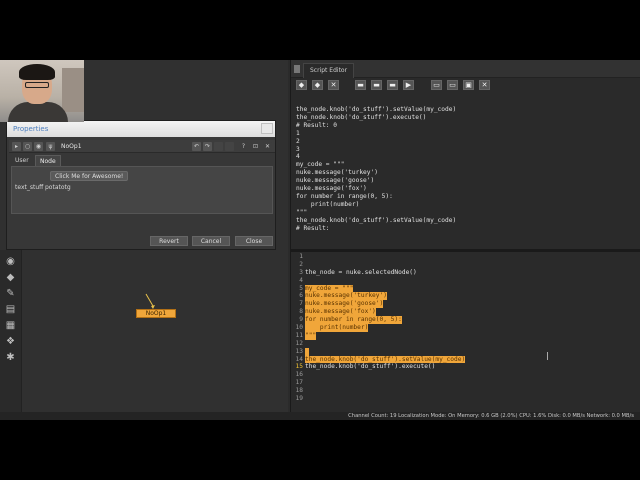 This screenshot has height=480, width=640. I want to click on node-type-icon: ψ, so click(50, 146).